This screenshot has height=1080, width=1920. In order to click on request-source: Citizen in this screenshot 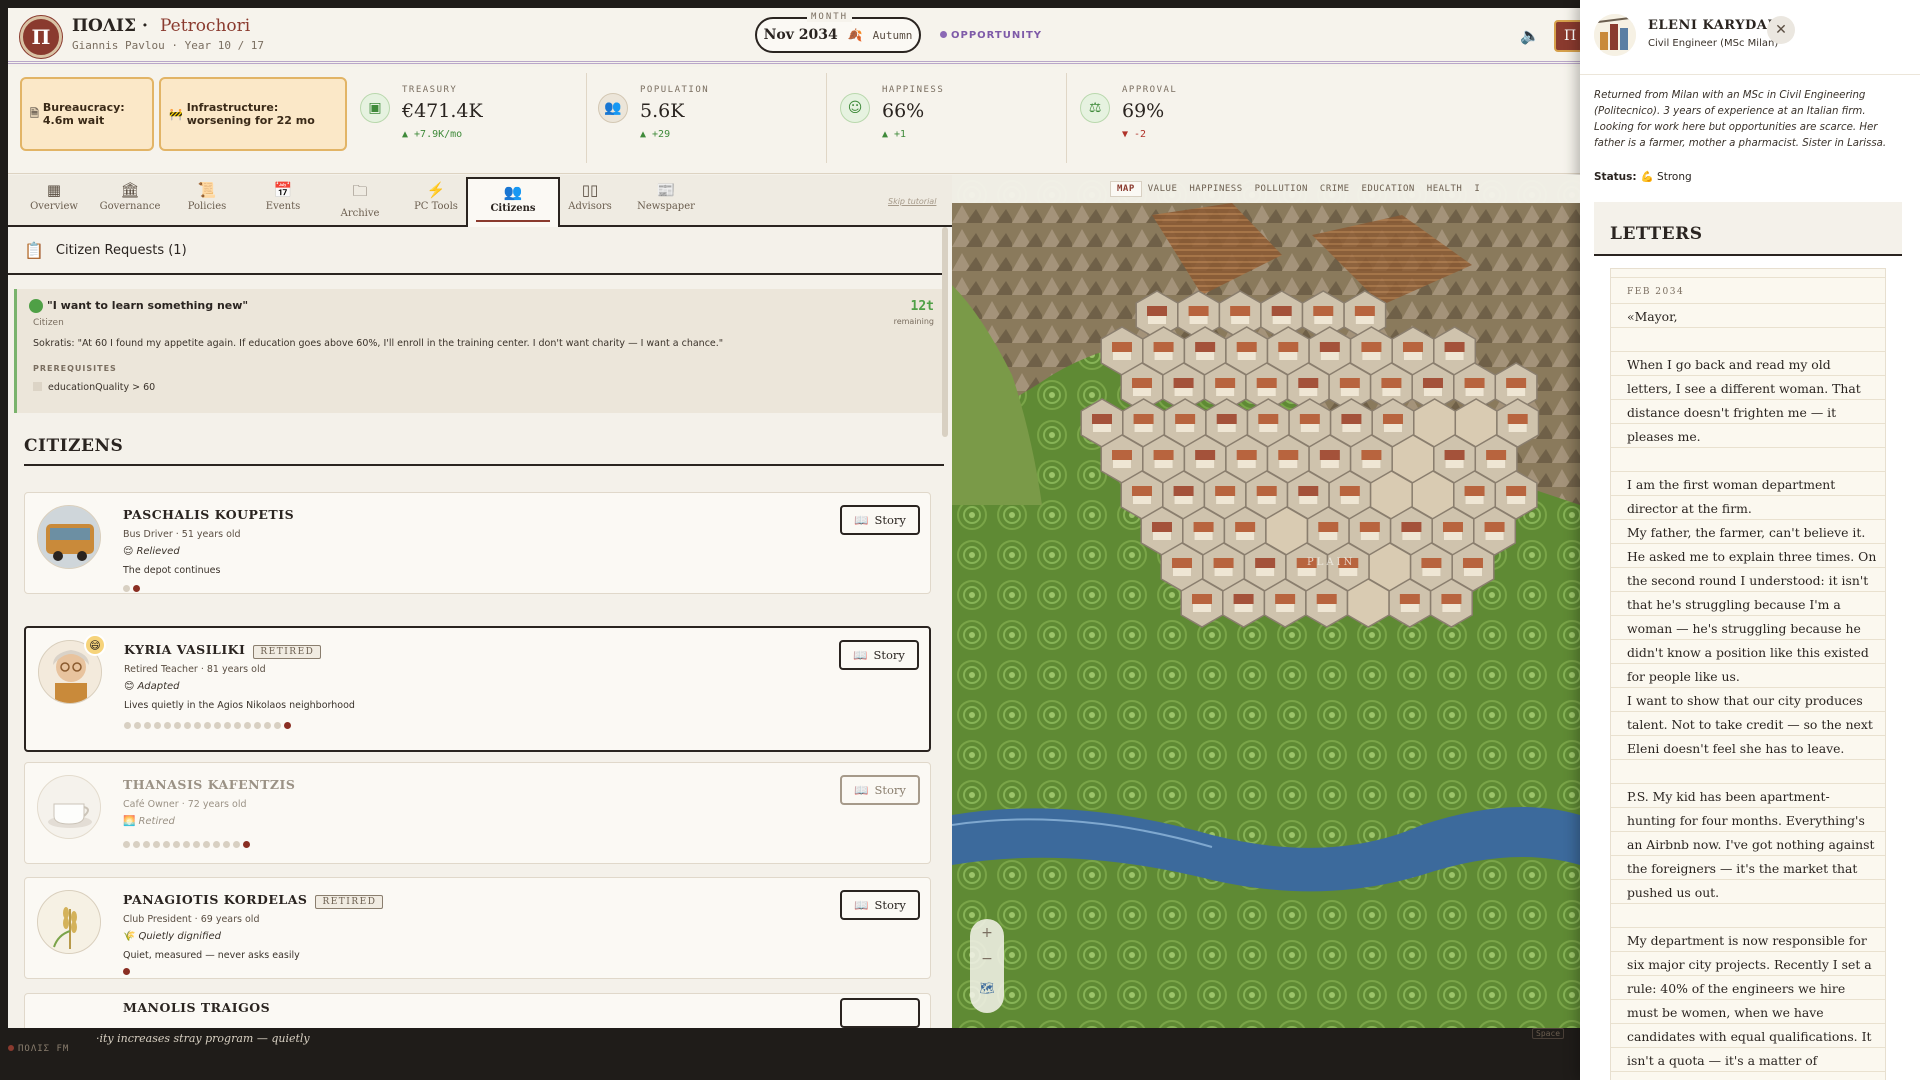, I will do `click(48, 323)`.